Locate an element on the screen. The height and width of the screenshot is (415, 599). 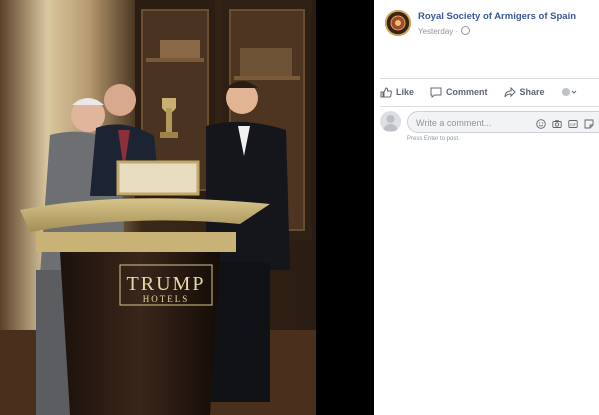
comment-label: Comment is located at coordinates (467, 92).